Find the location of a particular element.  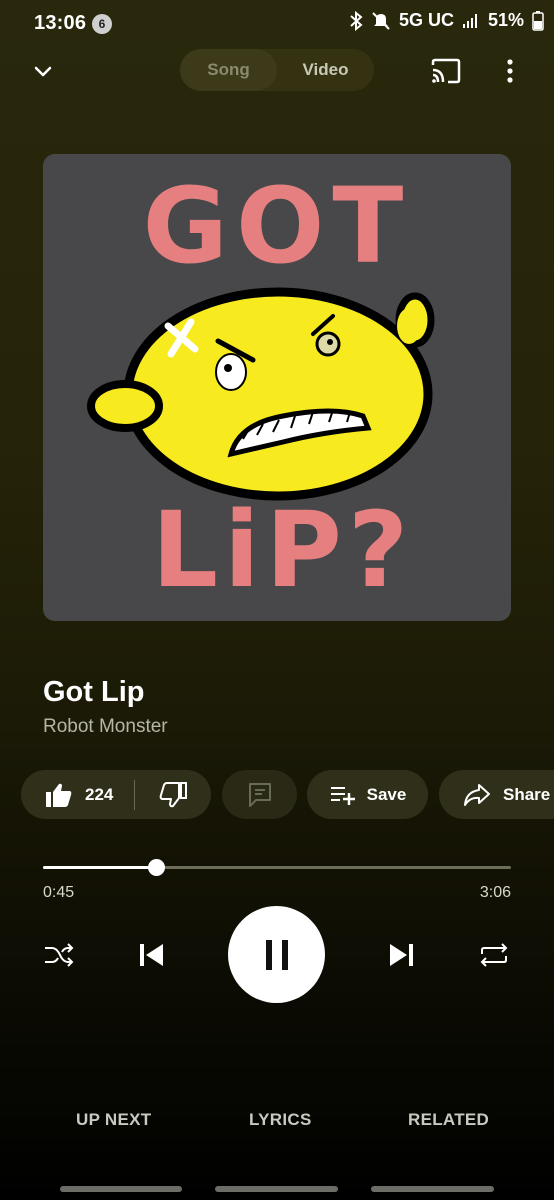

skip-previous-icon is located at coordinates (151, 955).